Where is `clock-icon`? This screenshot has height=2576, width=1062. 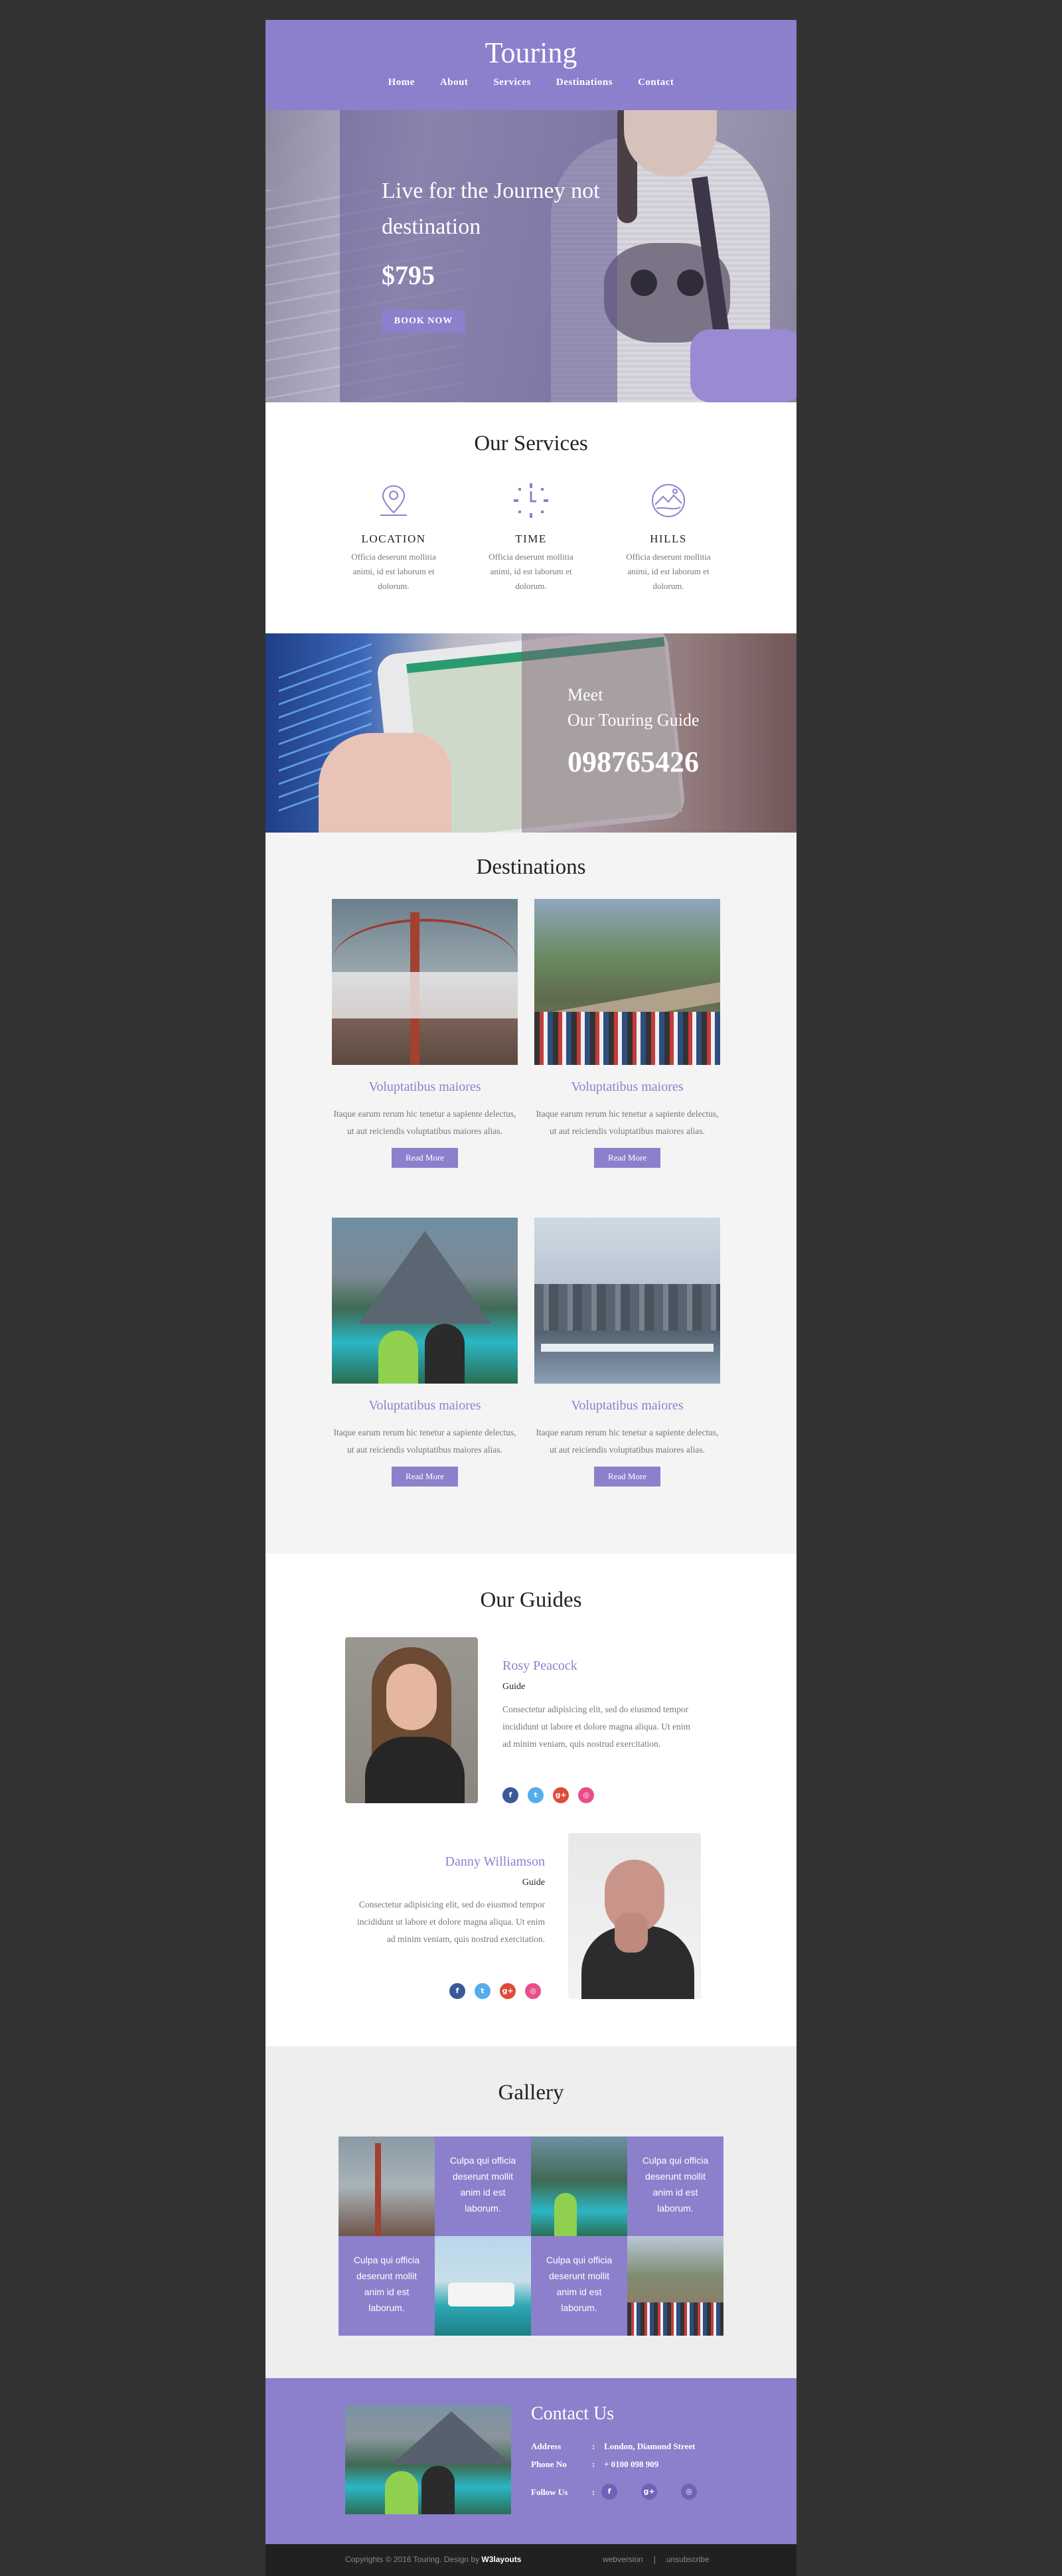 clock-icon is located at coordinates (531, 500).